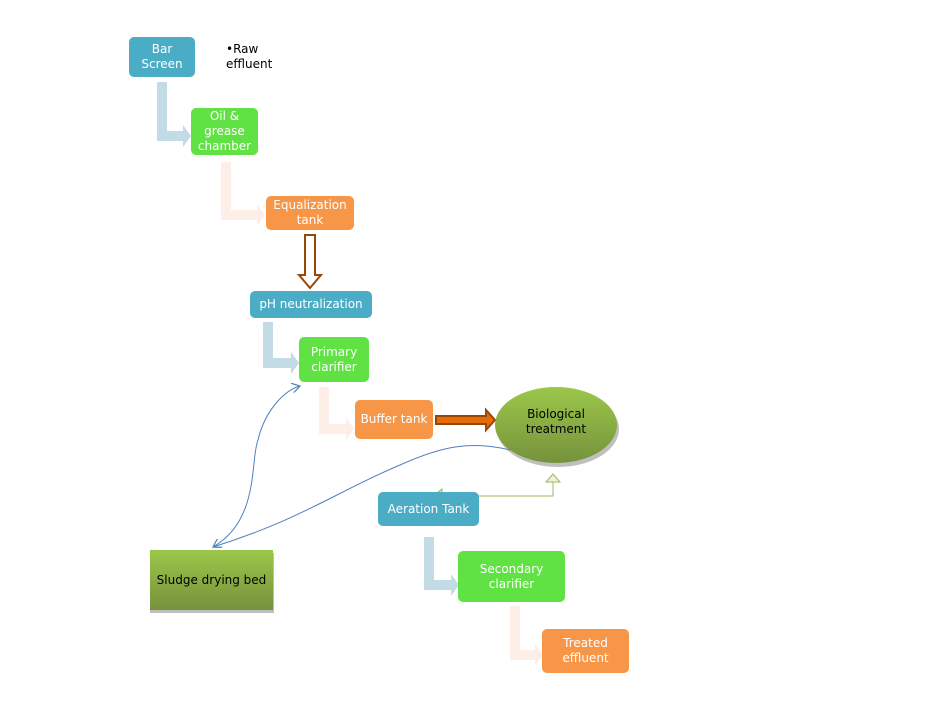 The width and height of the screenshot is (939, 713). Describe the element at coordinates (281, 348) in the screenshot. I see `elbow-arrow-ph-to-primary` at that location.